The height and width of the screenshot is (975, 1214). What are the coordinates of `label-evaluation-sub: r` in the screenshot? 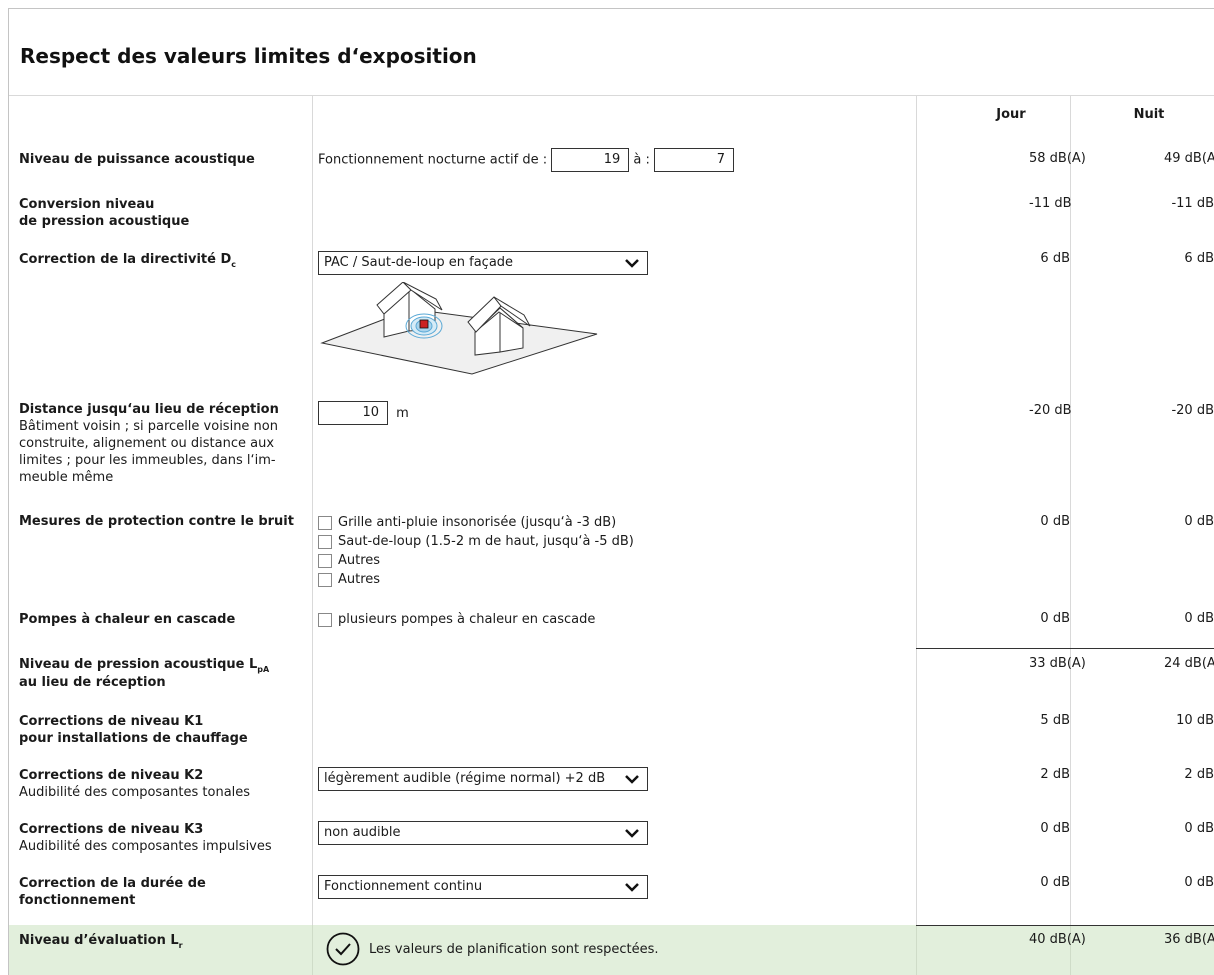 It's located at (180, 945).